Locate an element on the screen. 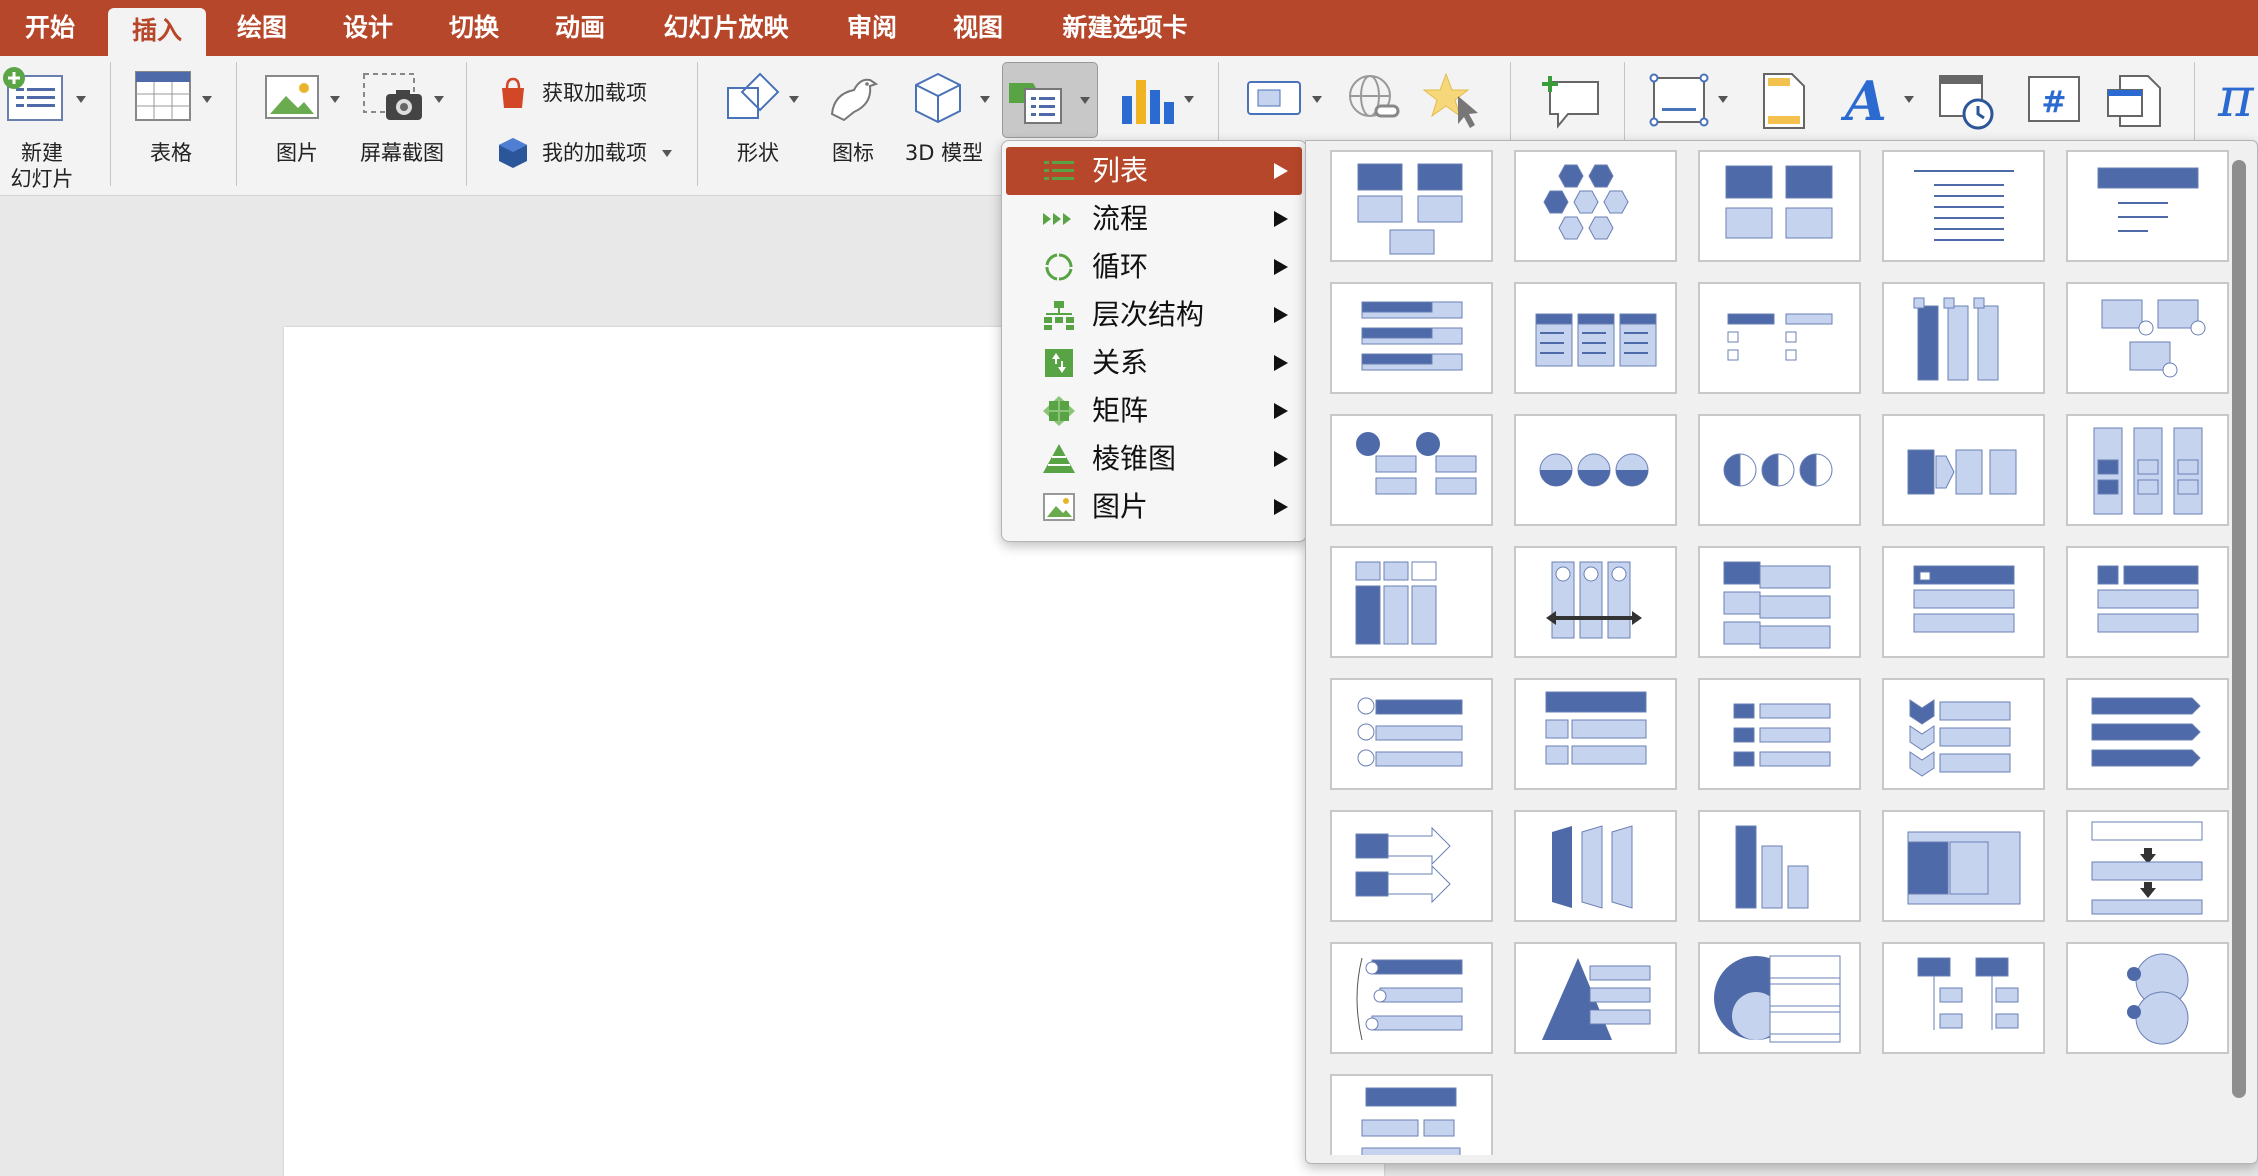  zoom-button is located at coordinates (1274, 98).